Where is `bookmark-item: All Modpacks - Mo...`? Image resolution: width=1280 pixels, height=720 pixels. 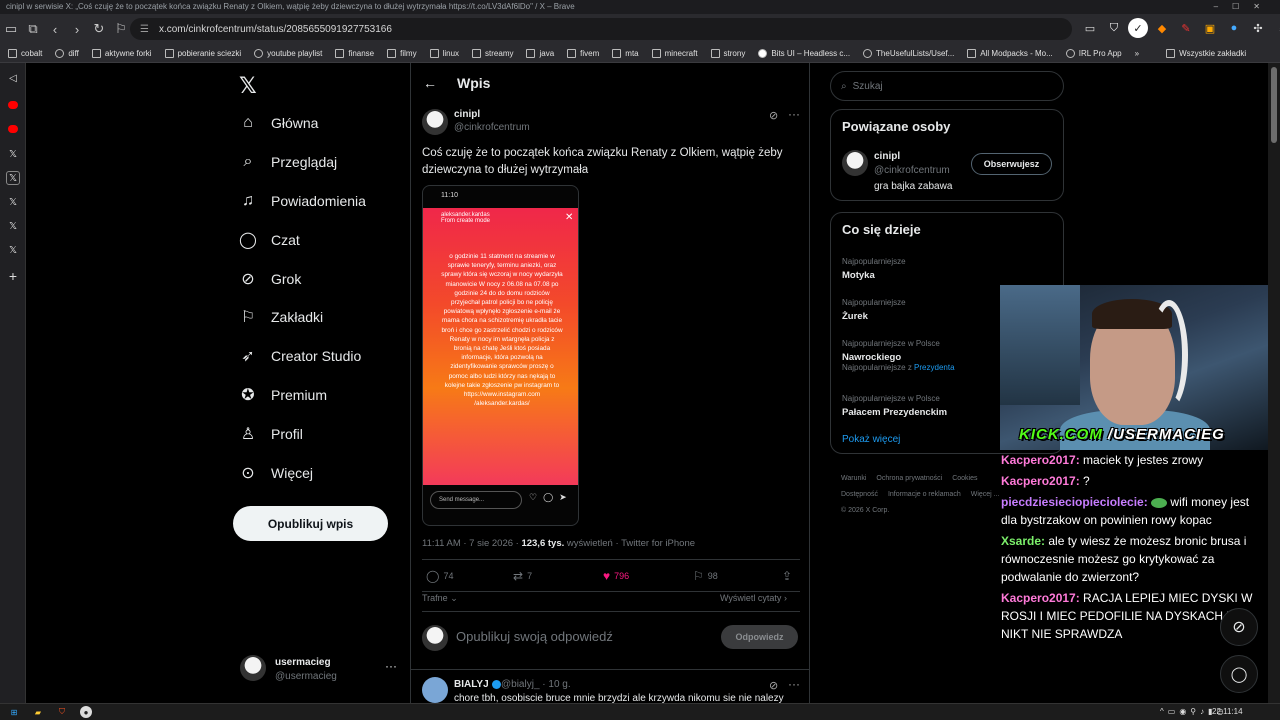 bookmark-item: All Modpacks - Mo... is located at coordinates (1010, 53).